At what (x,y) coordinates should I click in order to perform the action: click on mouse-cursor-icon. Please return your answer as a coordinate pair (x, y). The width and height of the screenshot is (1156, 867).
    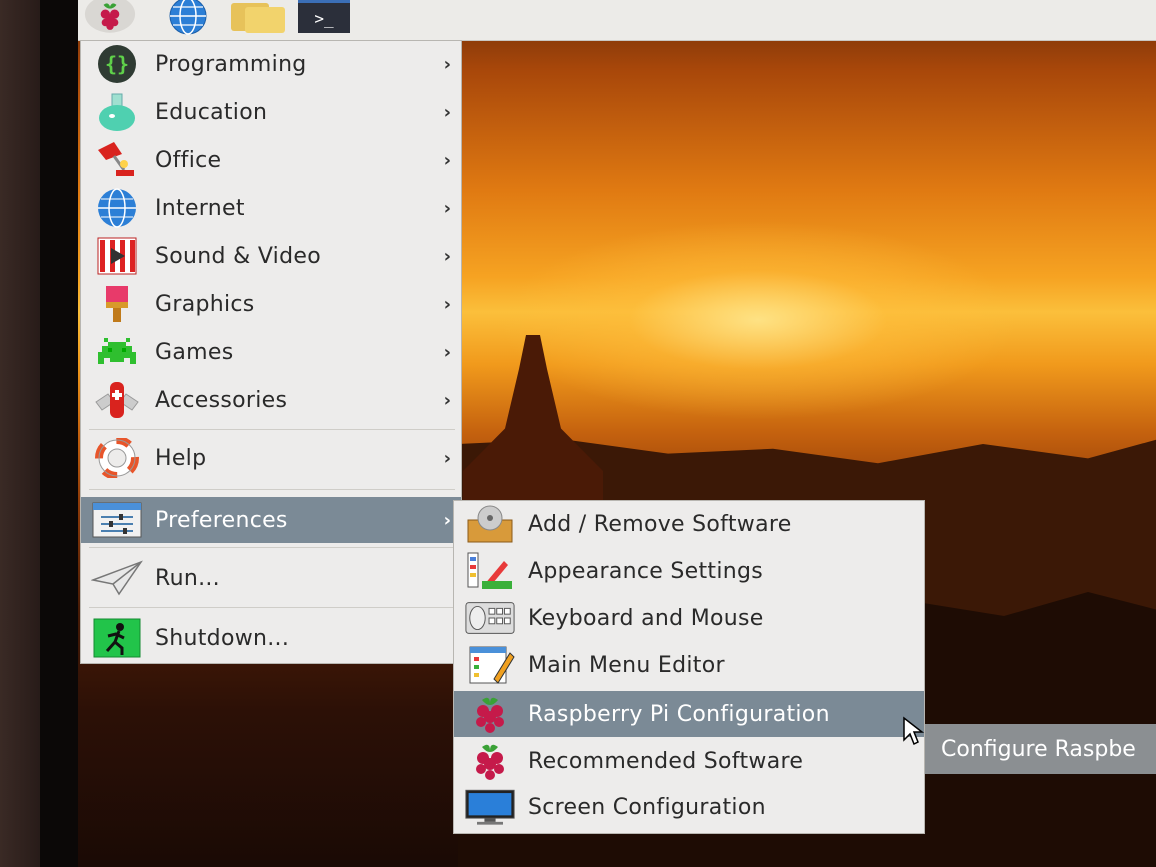
    Looking at the image, I should click on (914, 731).